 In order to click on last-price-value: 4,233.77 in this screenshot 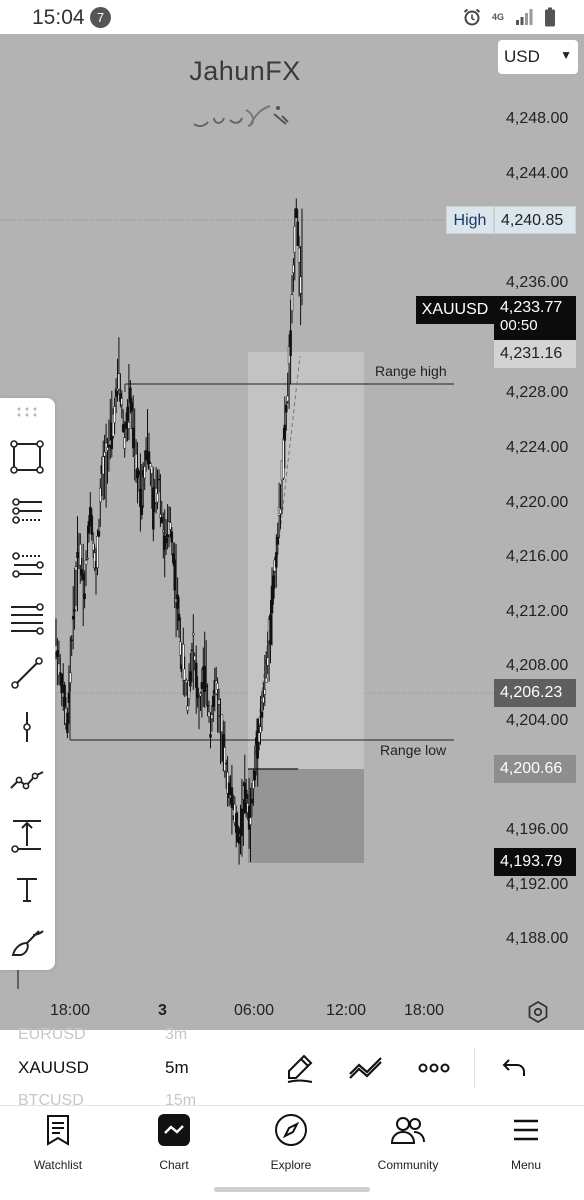, I will do `click(531, 307)`.